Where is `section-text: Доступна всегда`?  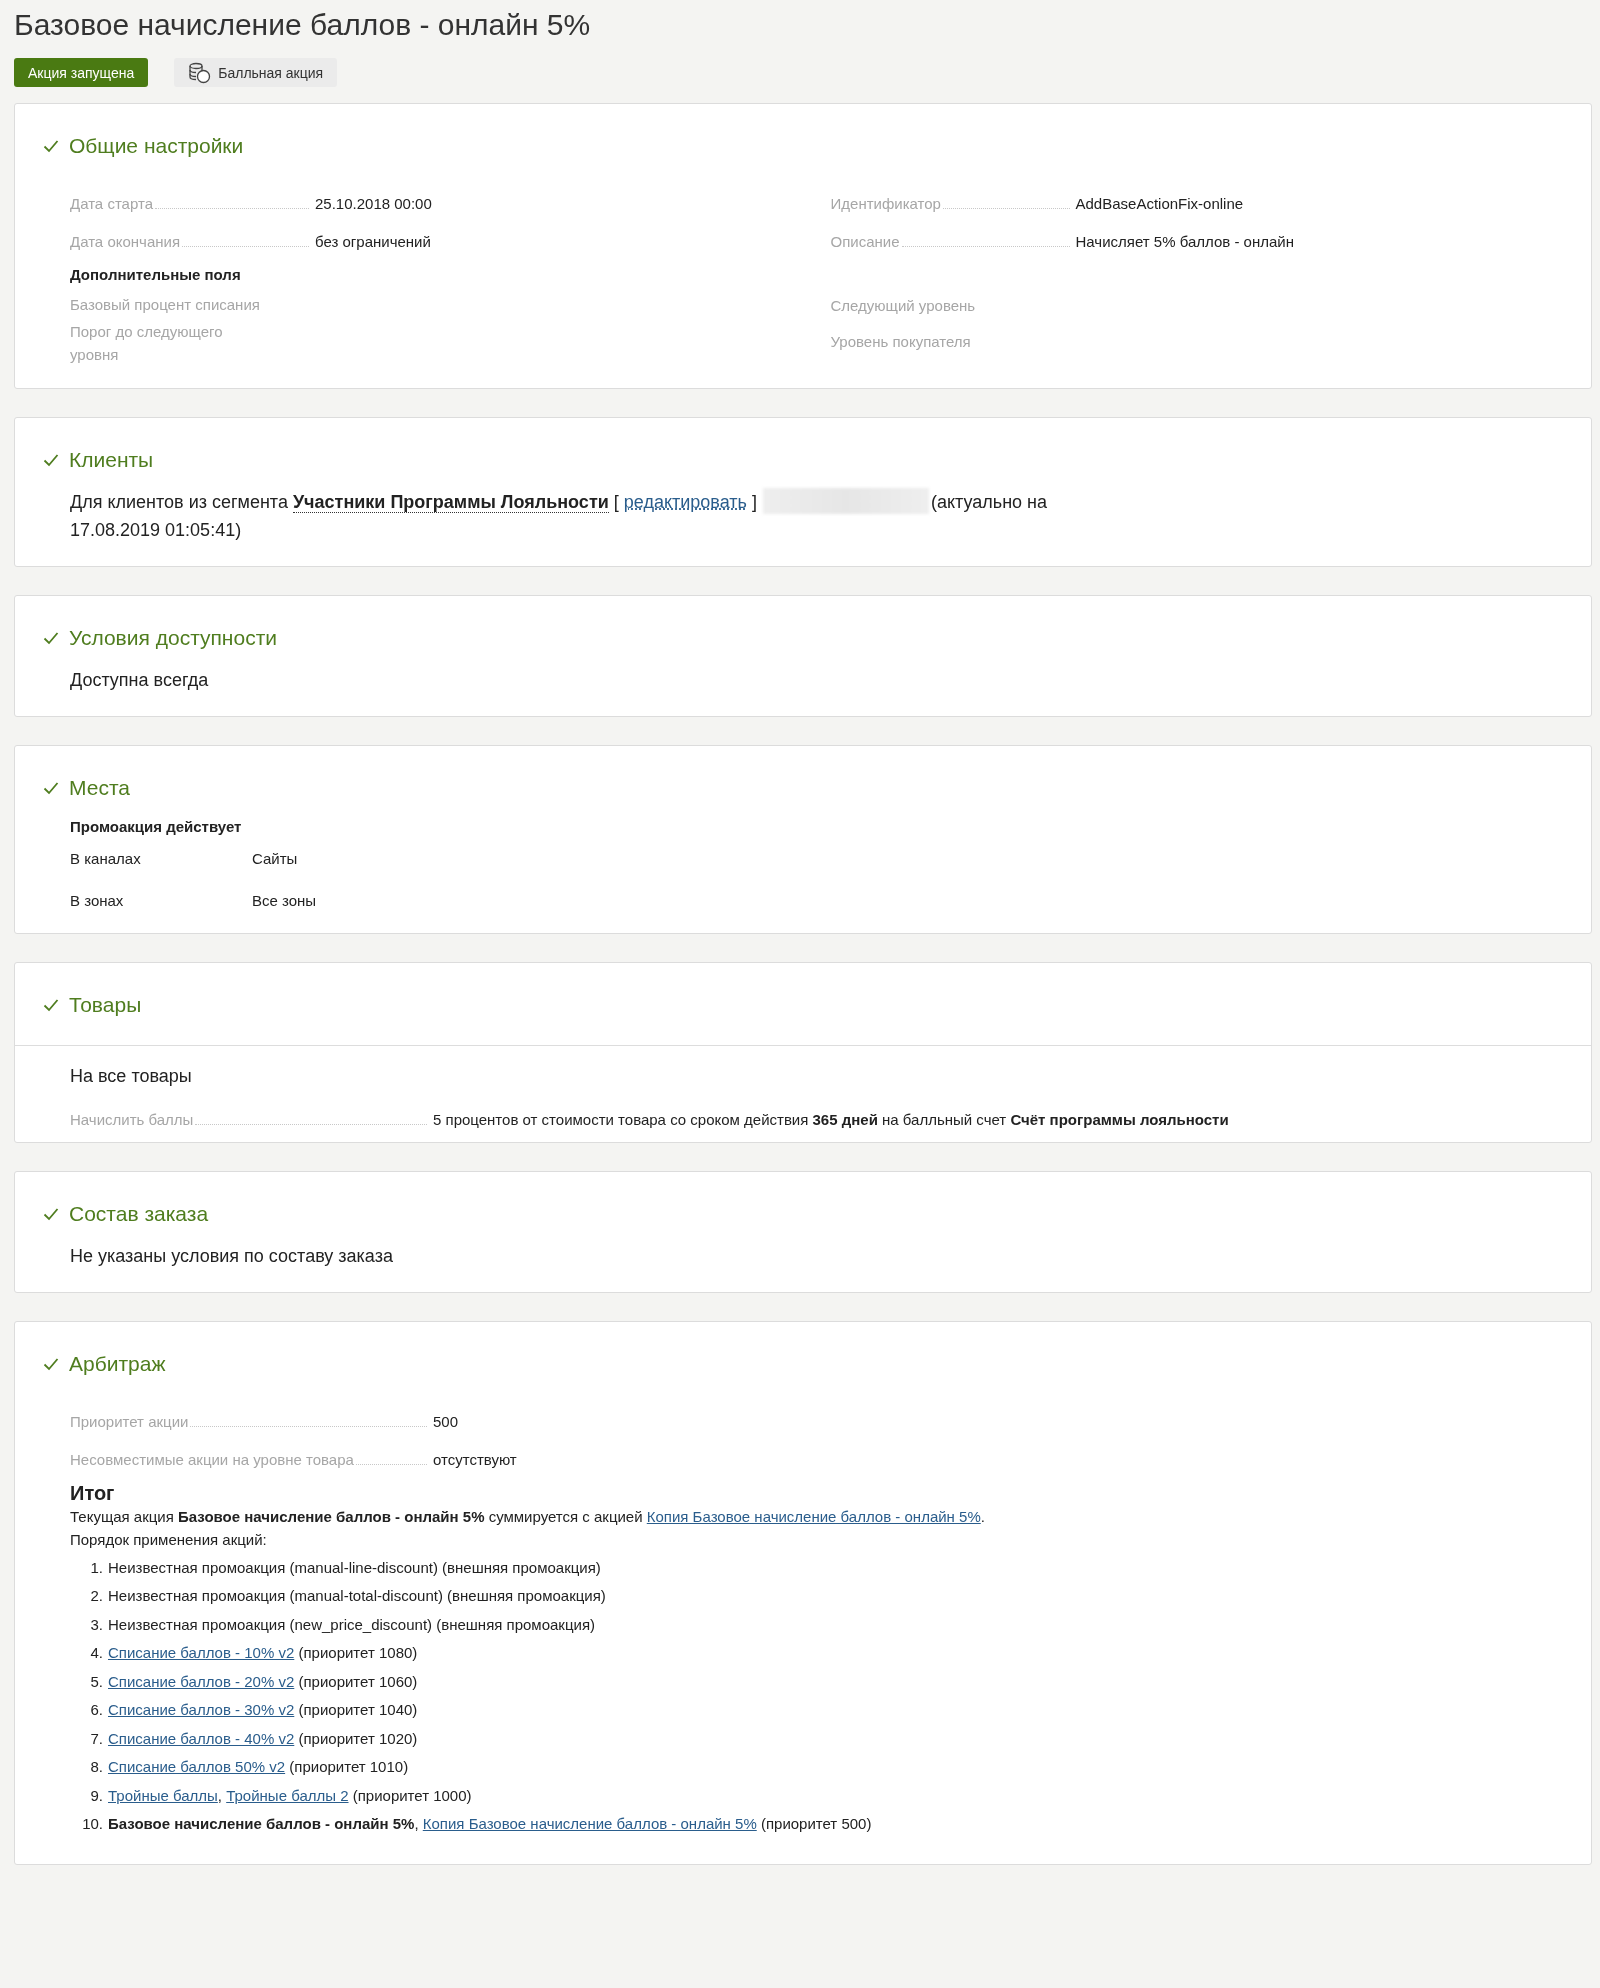
section-text: Доступна всегда is located at coordinates (140, 680).